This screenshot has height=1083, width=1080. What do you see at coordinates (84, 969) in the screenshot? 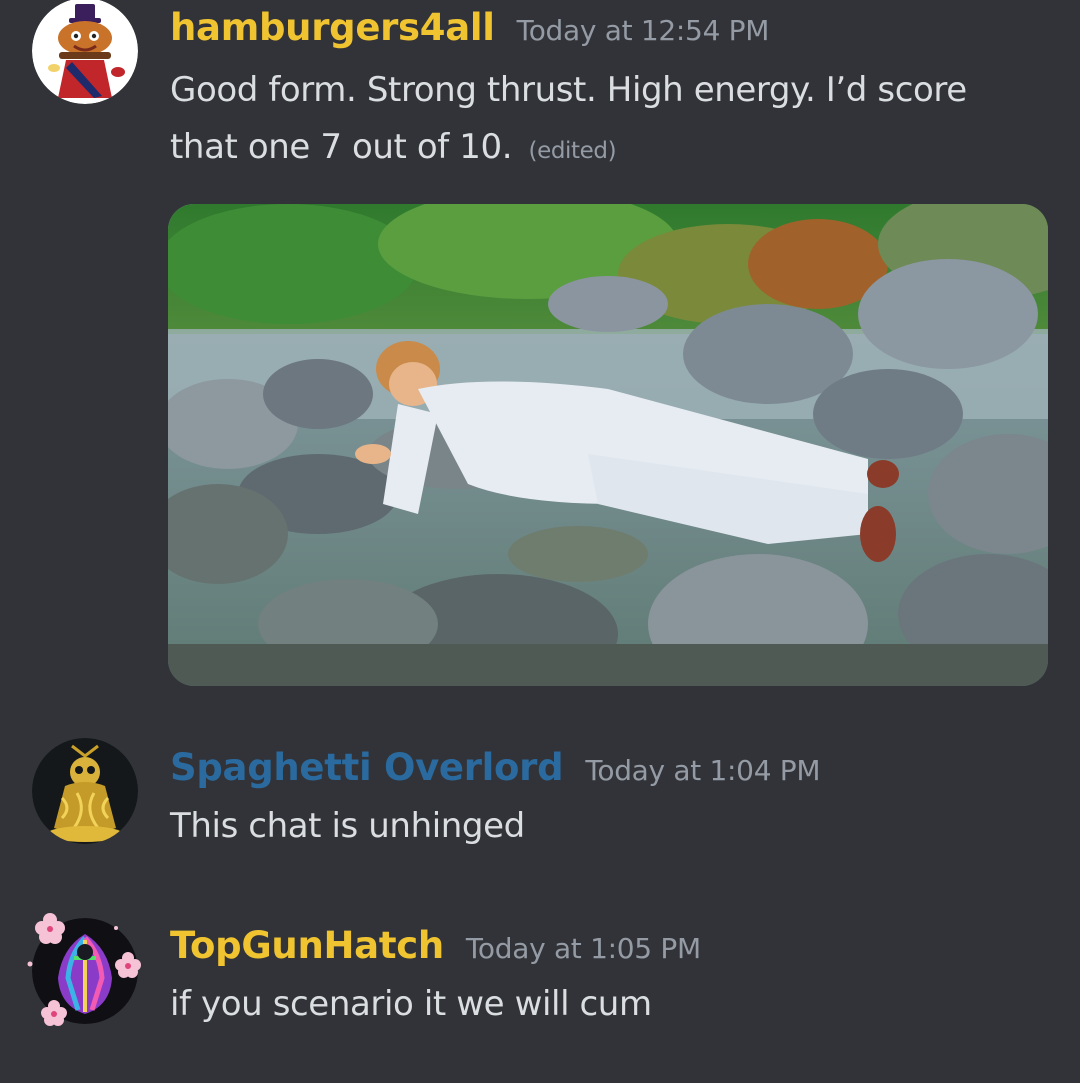
I see `cherry-blossom-decoration` at bounding box center [84, 969].